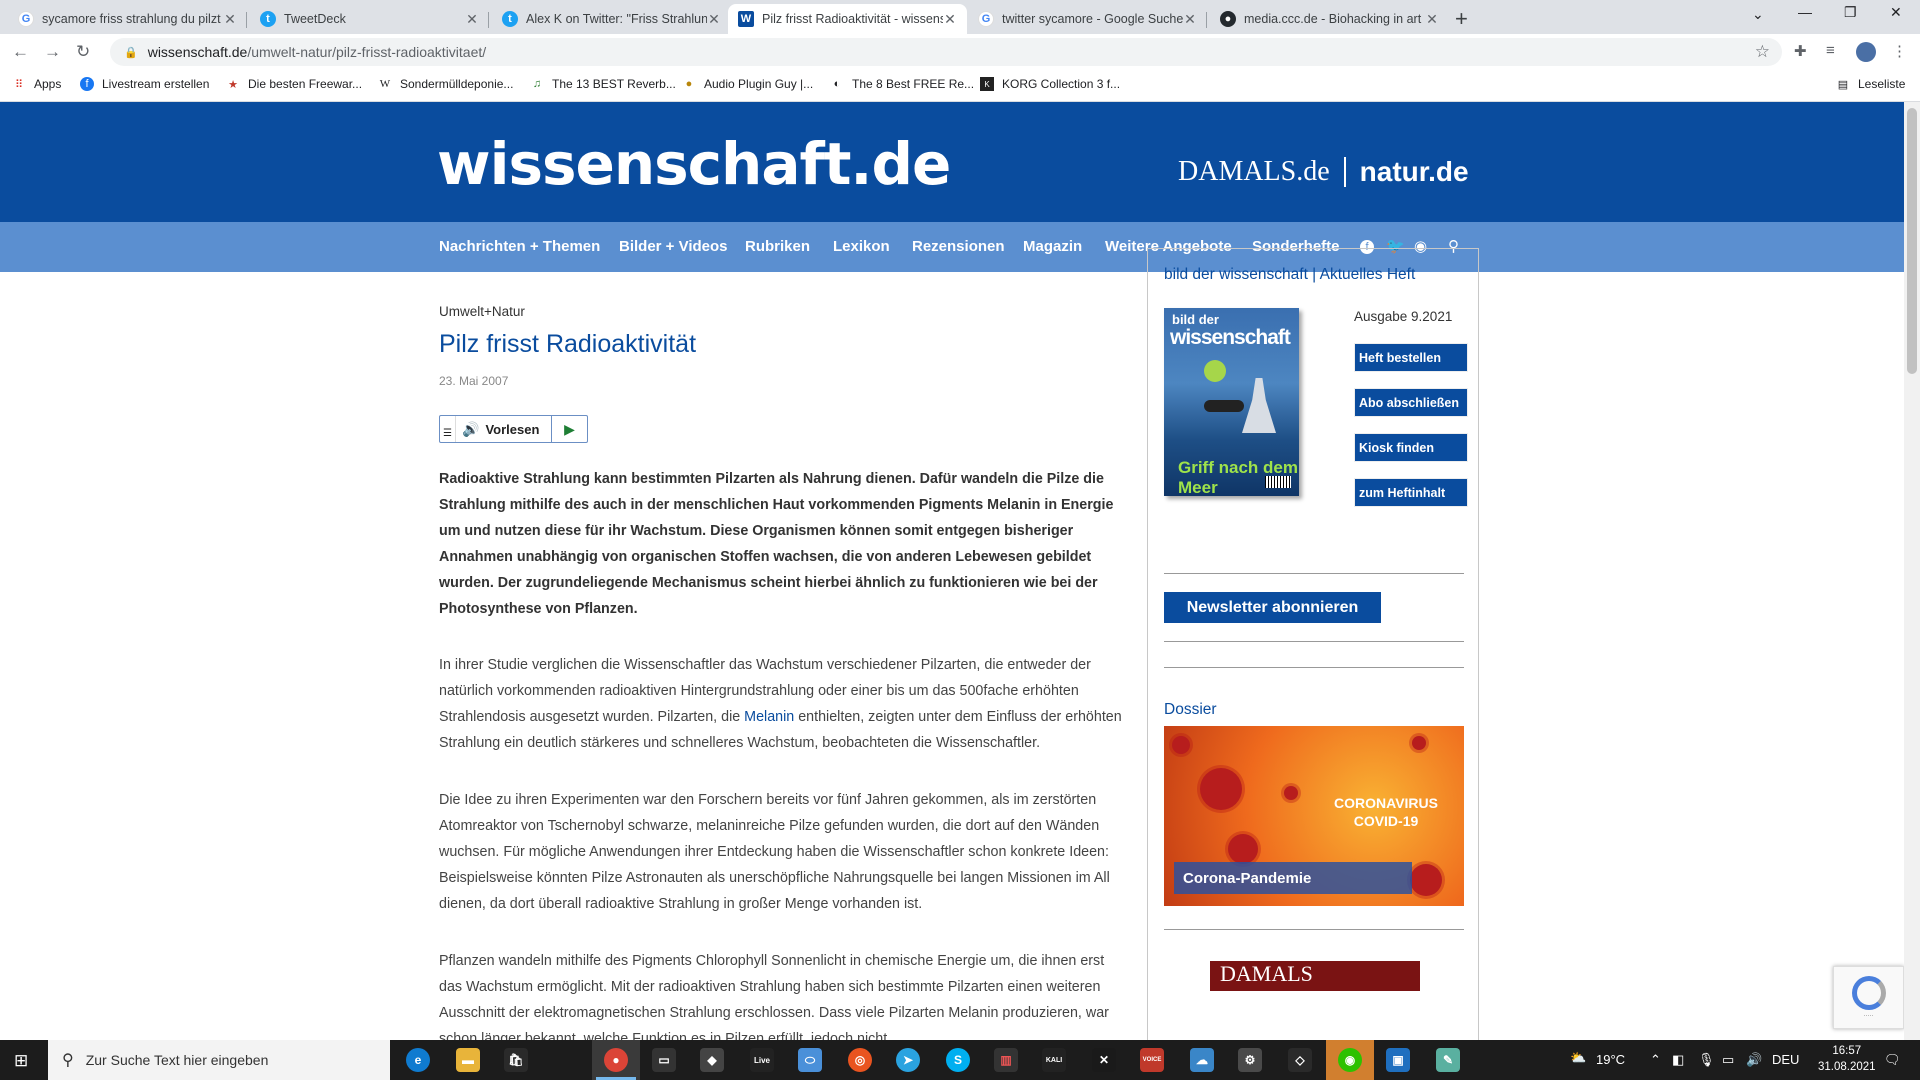 The height and width of the screenshot is (1080, 1920). I want to click on corona-dossier-teaser: CORONAVIRUS COVID-19 Corona-Pandemie, so click(1314, 816).